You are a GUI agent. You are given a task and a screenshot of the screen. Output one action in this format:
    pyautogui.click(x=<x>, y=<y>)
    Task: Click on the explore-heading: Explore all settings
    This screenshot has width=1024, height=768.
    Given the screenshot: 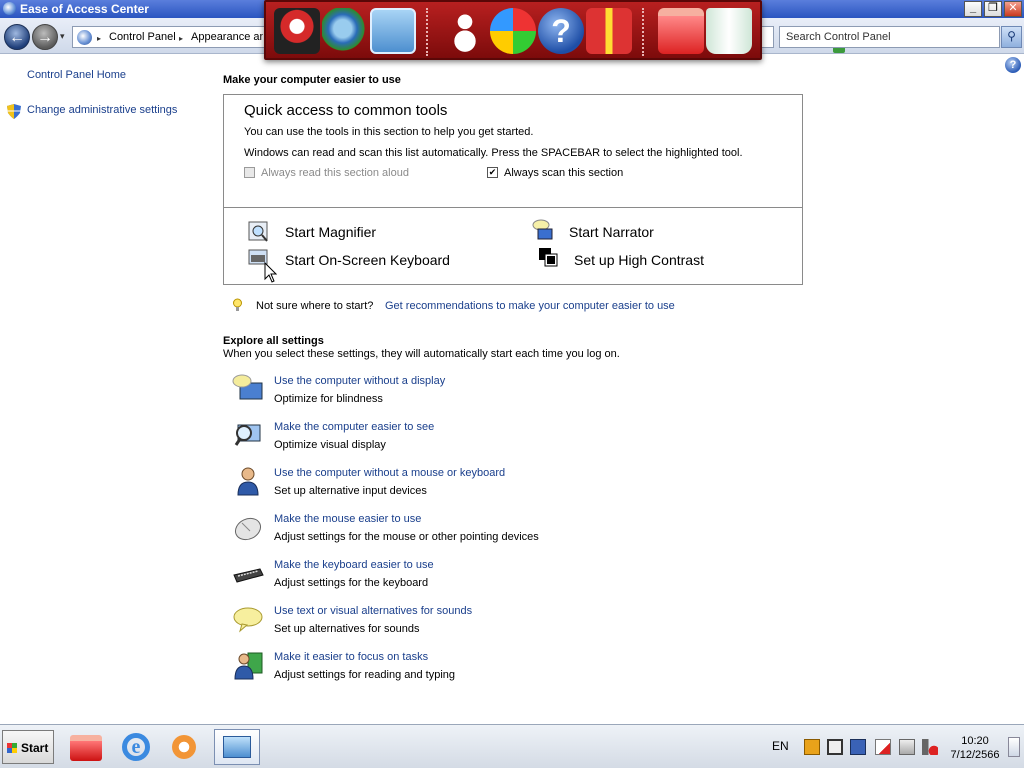 What is the action you would take?
    pyautogui.click(x=273, y=341)
    